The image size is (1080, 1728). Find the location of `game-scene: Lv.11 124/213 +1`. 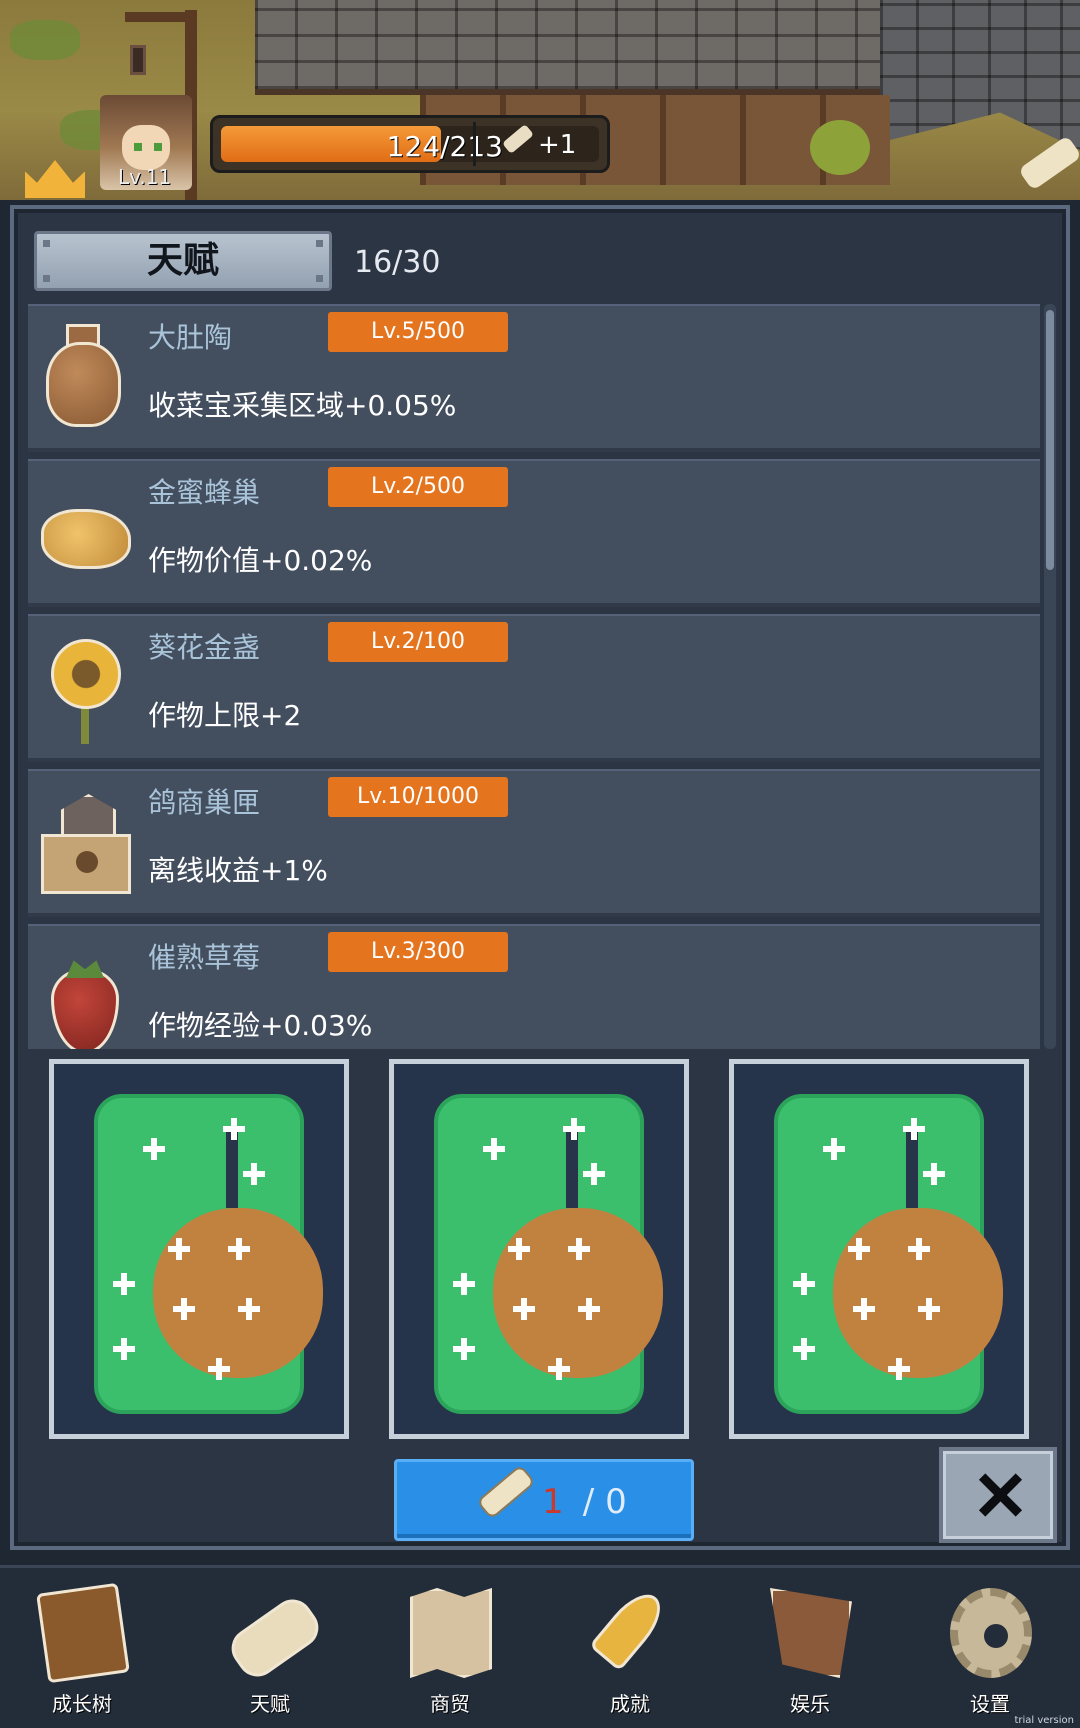

game-scene: Lv.11 124/213 +1 is located at coordinates (540, 100).